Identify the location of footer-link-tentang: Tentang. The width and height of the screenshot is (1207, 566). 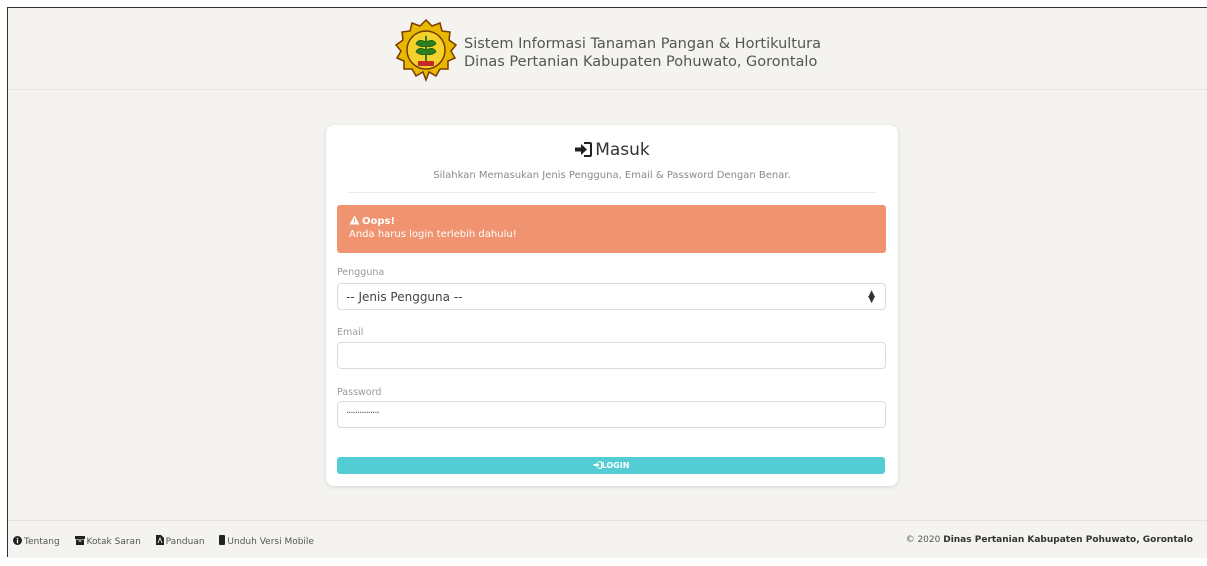
(38, 541).